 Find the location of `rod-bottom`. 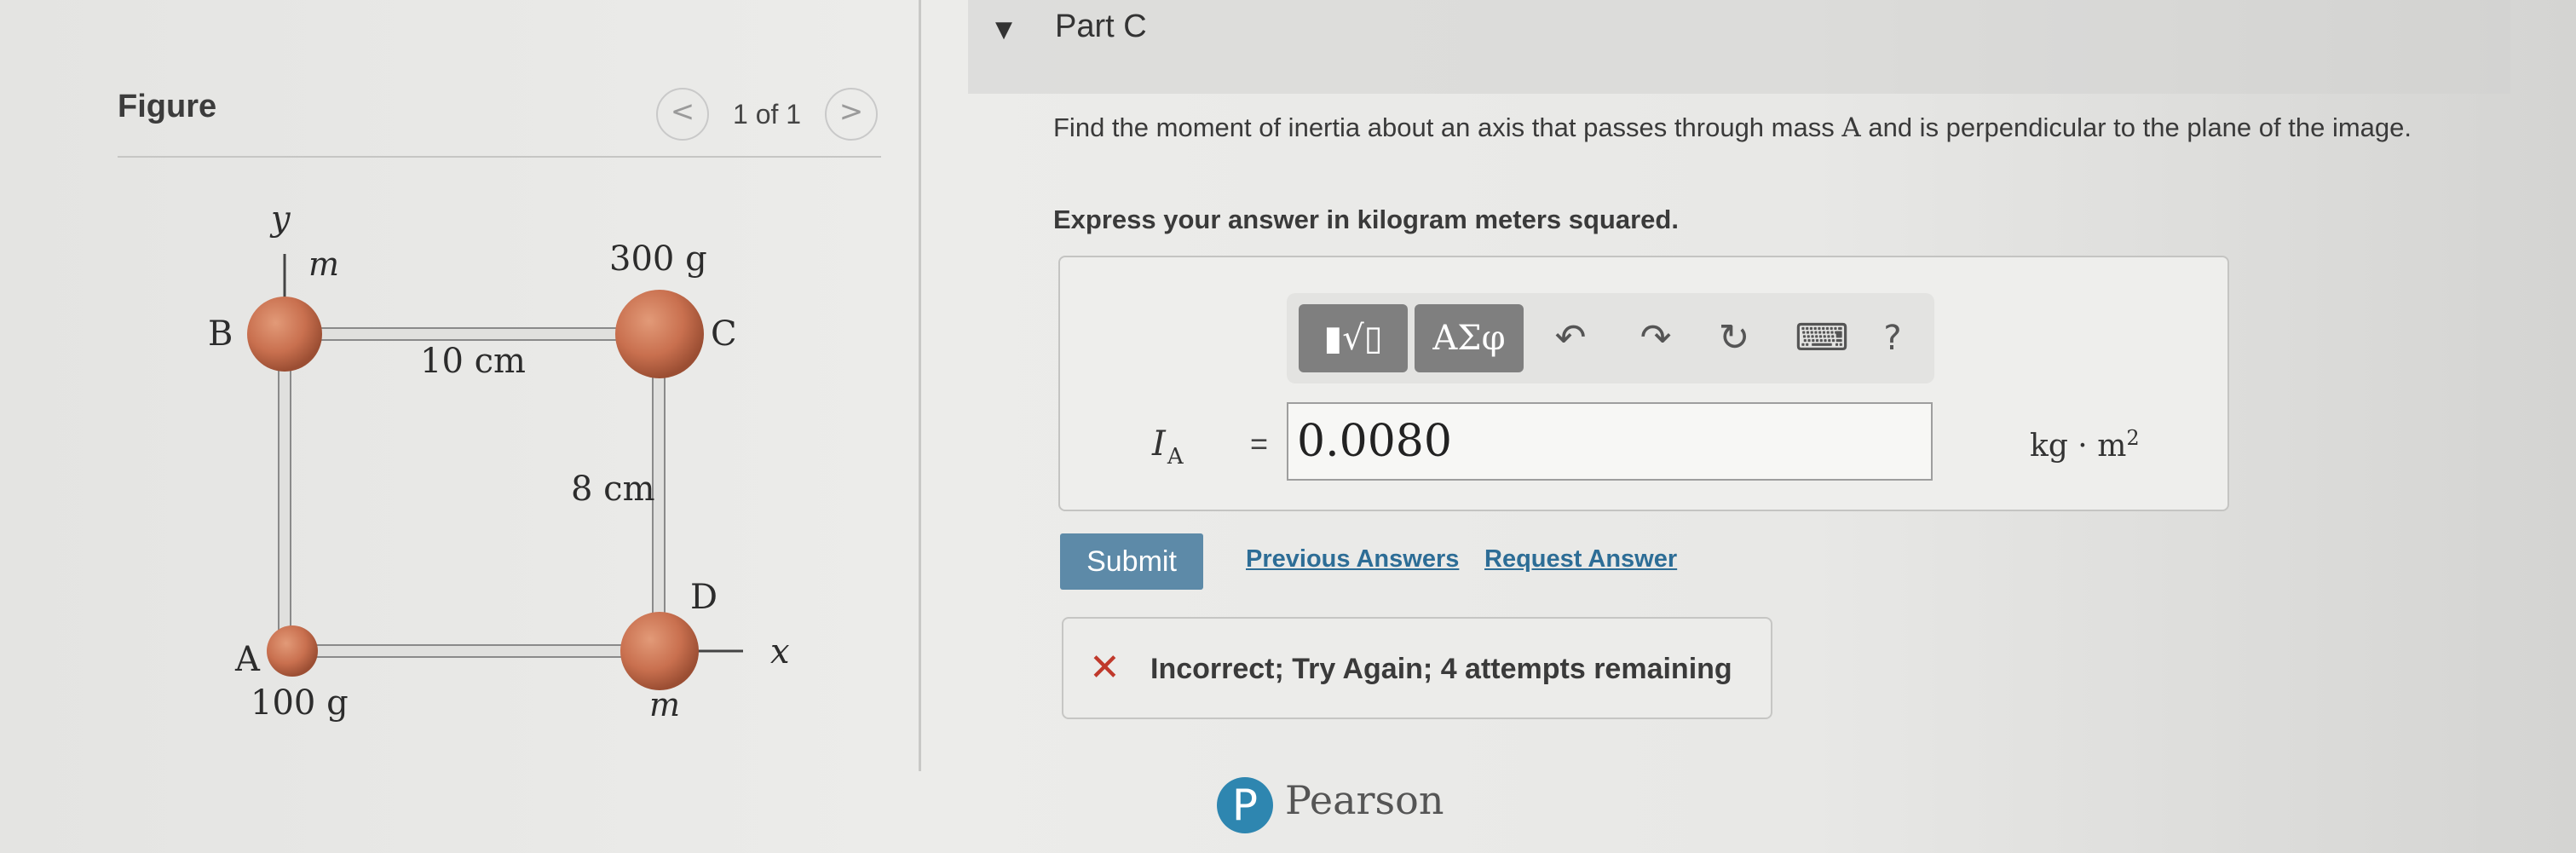

rod-bottom is located at coordinates (462, 651).